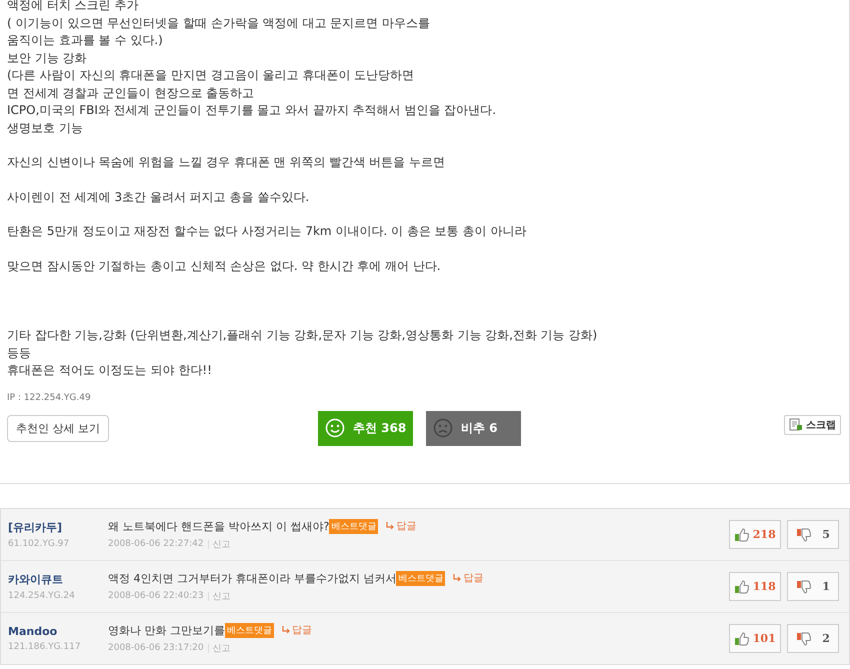 The width and height of the screenshot is (850, 669). I want to click on body-text: 맞으면 잠시동안 기절하는 총이고 신체적 손상은 없다. 약 한시간 후에 깨어 난다., so click(224, 266).